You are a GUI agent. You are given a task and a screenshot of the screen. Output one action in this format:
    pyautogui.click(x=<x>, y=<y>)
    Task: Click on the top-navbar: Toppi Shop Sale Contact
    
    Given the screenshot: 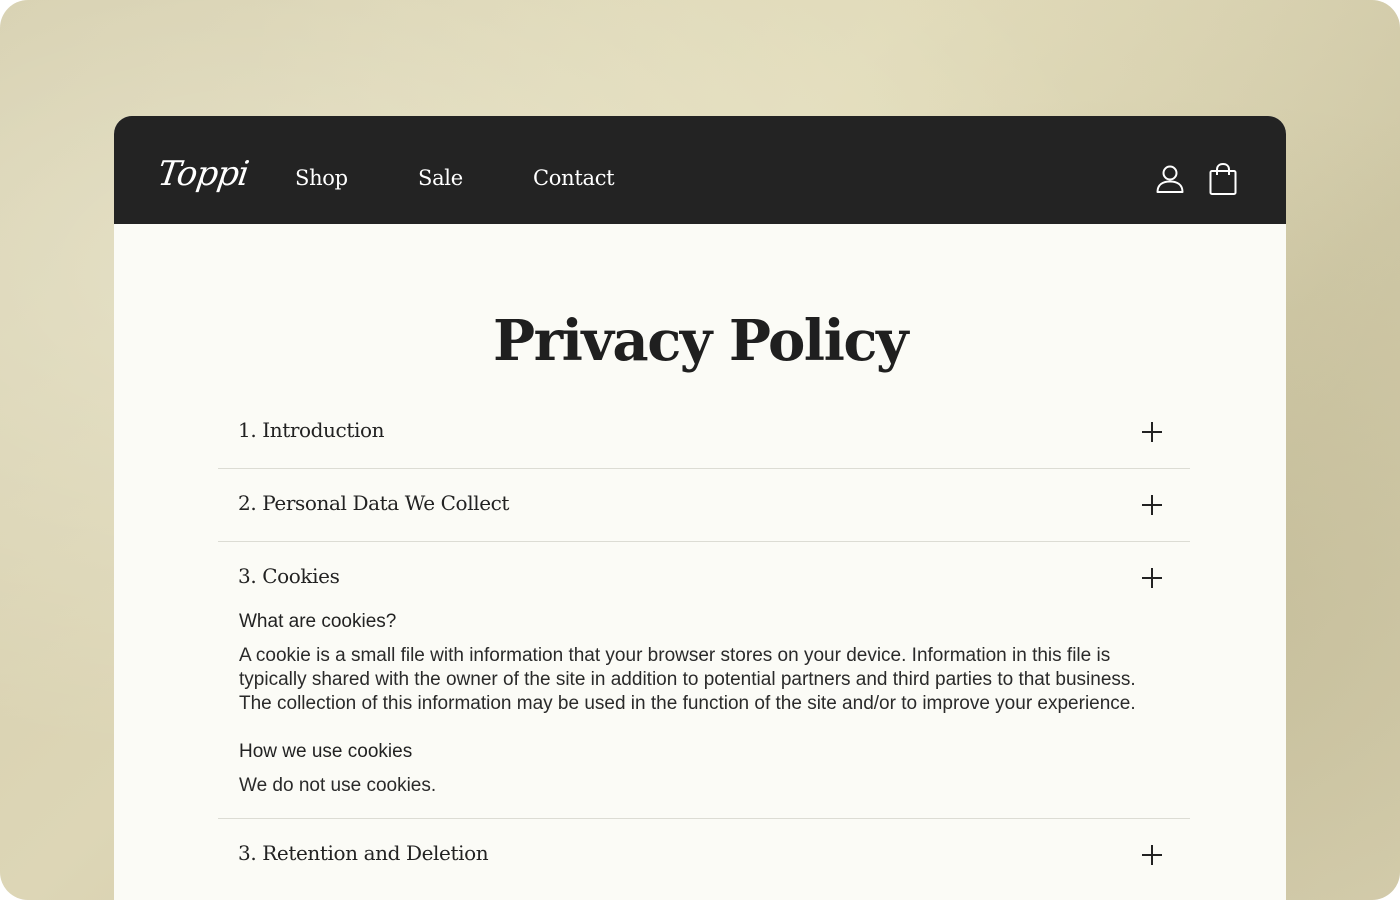 What is the action you would take?
    pyautogui.click(x=700, y=170)
    